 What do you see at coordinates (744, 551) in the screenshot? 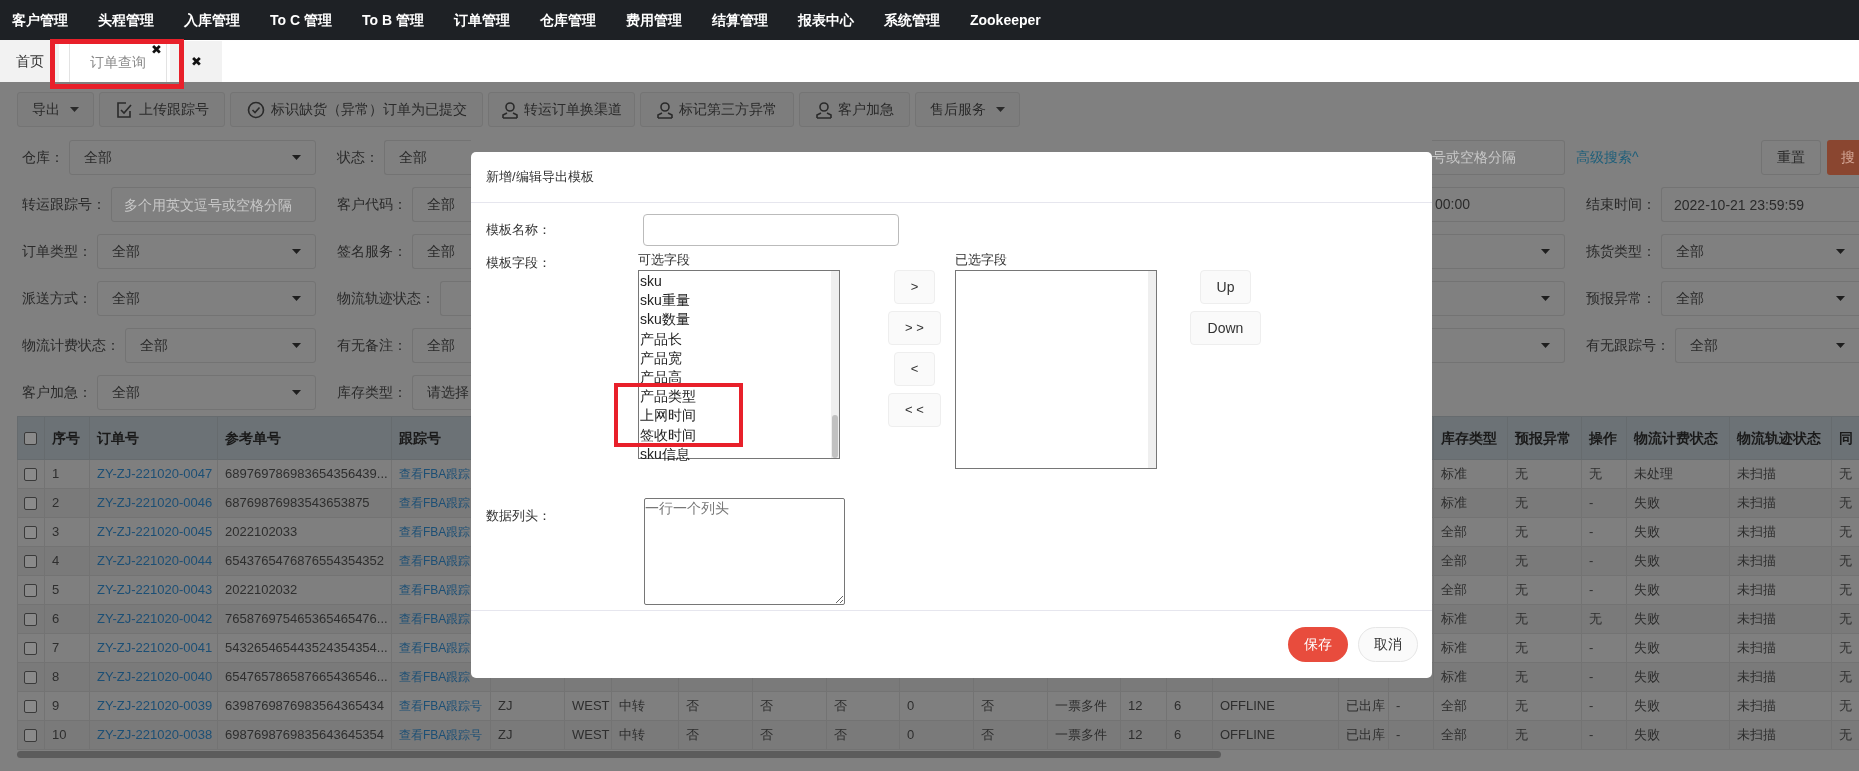
I see `text-area: 一行一个列头` at bounding box center [744, 551].